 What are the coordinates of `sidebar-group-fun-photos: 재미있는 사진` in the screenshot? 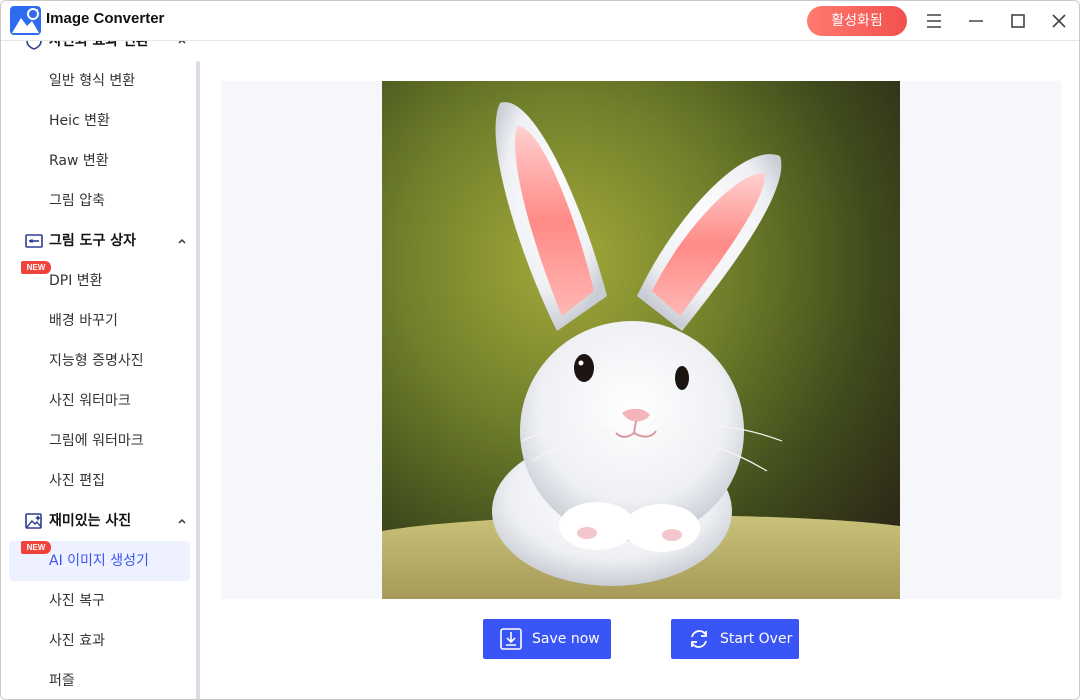 It's located at (100, 521).